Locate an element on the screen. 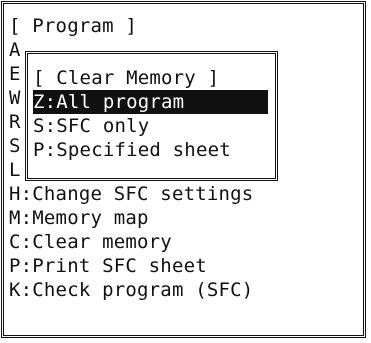  option-specified-sheet: P:Specified sheet is located at coordinates (132, 150).